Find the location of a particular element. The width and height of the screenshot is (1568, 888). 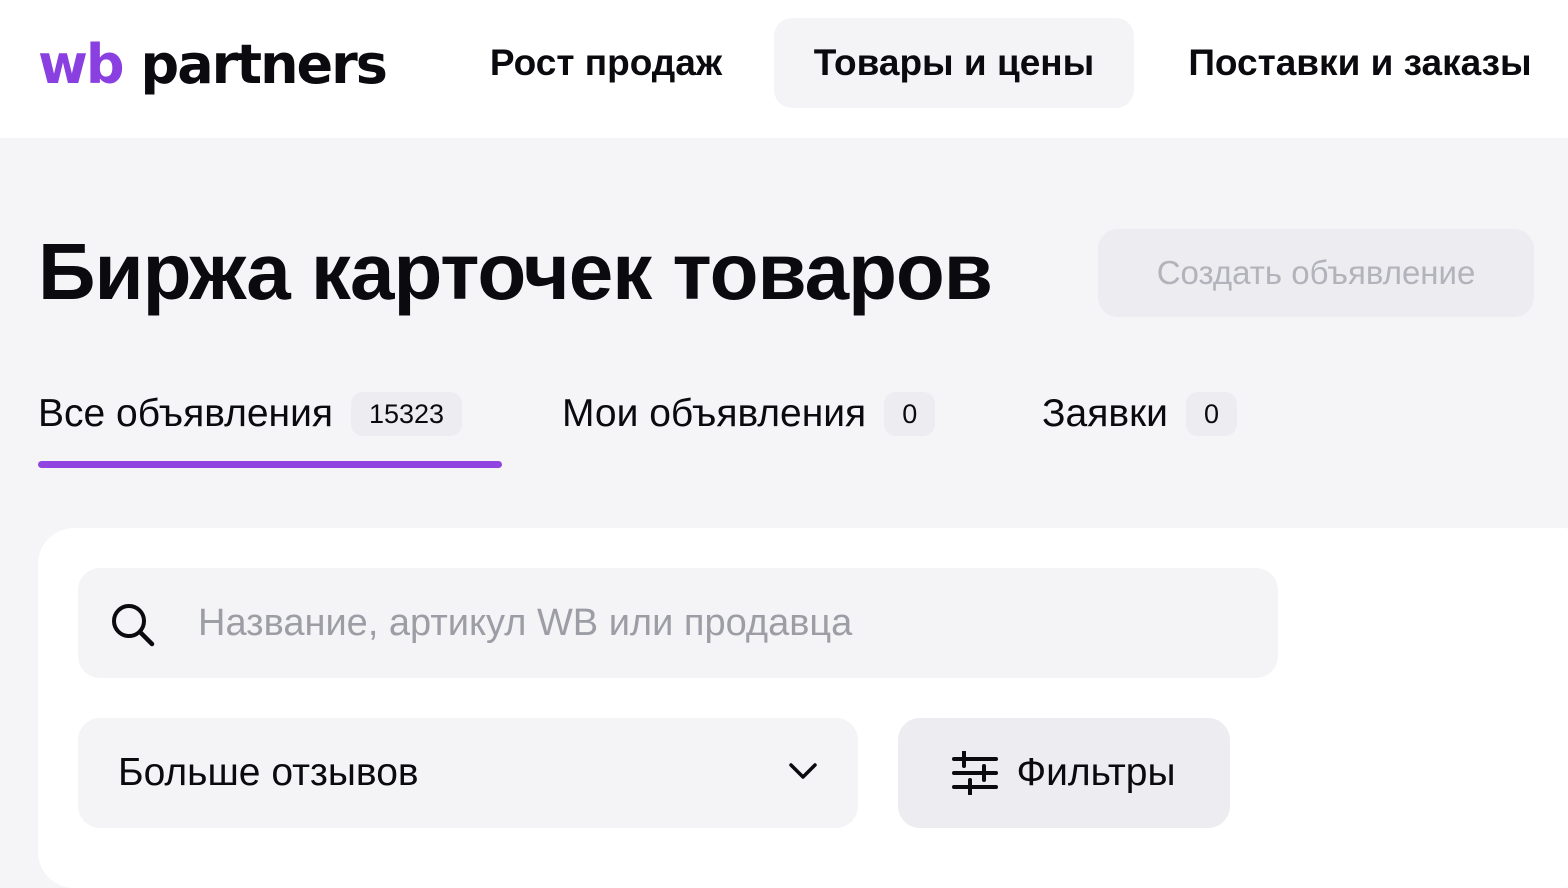

tab-label: Все объявления is located at coordinates (185, 413).